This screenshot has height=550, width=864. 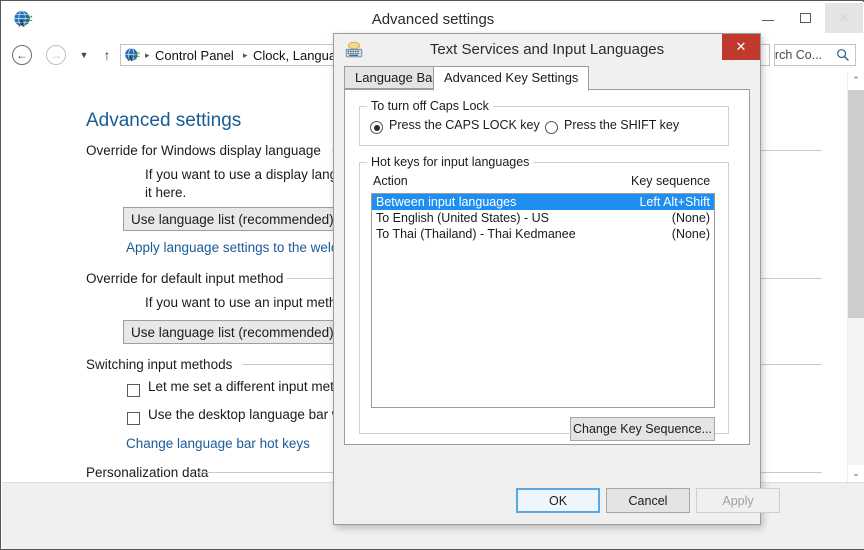 I want to click on dialog-title-bar: Text Services and Input Languages ✕, so click(x=547, y=50).